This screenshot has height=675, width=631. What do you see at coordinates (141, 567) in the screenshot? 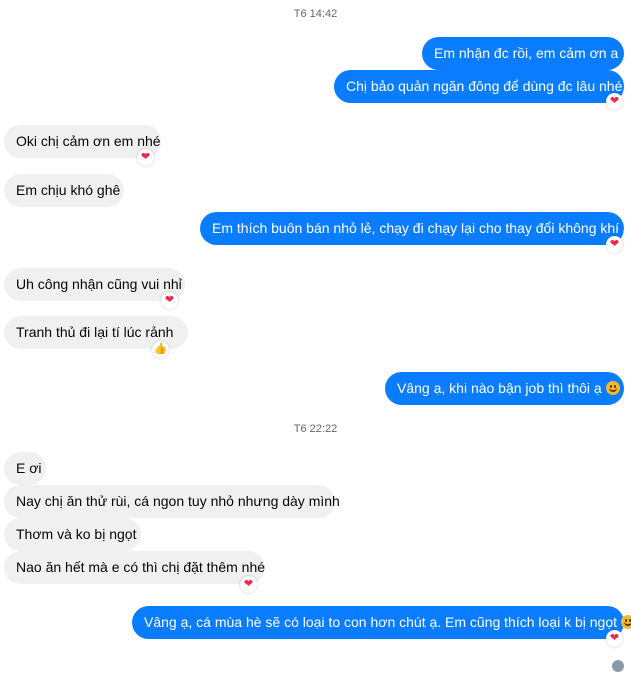
I see `message-text: Nao ăn hết mà e có thì chị đặt thêm nhé` at bounding box center [141, 567].